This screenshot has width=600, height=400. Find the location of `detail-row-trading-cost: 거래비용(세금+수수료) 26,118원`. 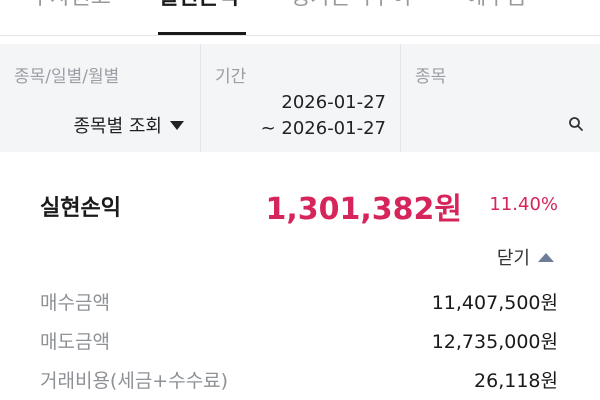

detail-row-trading-cost: 거래비용(세금+수수료) 26,118원 is located at coordinates (299, 381).